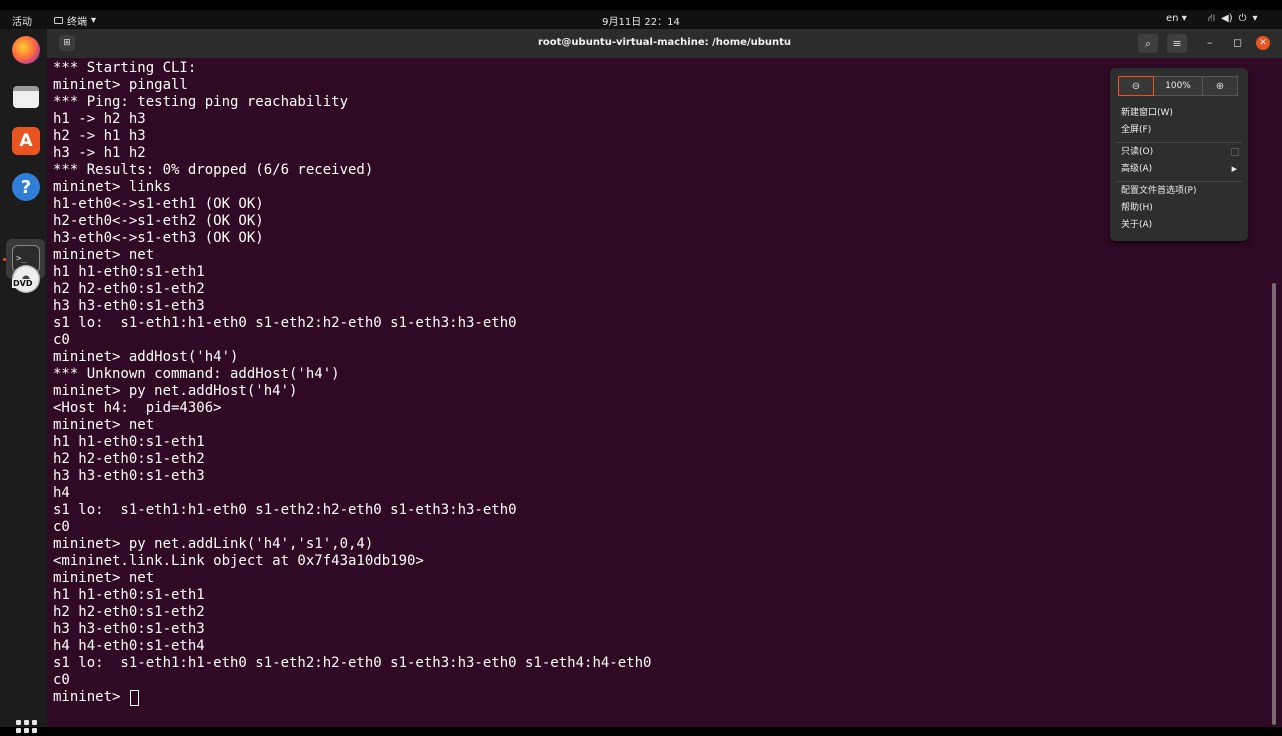 The image size is (1282, 736). Describe the element at coordinates (91, 697) in the screenshot. I see `prompt-text: mininet>` at that location.